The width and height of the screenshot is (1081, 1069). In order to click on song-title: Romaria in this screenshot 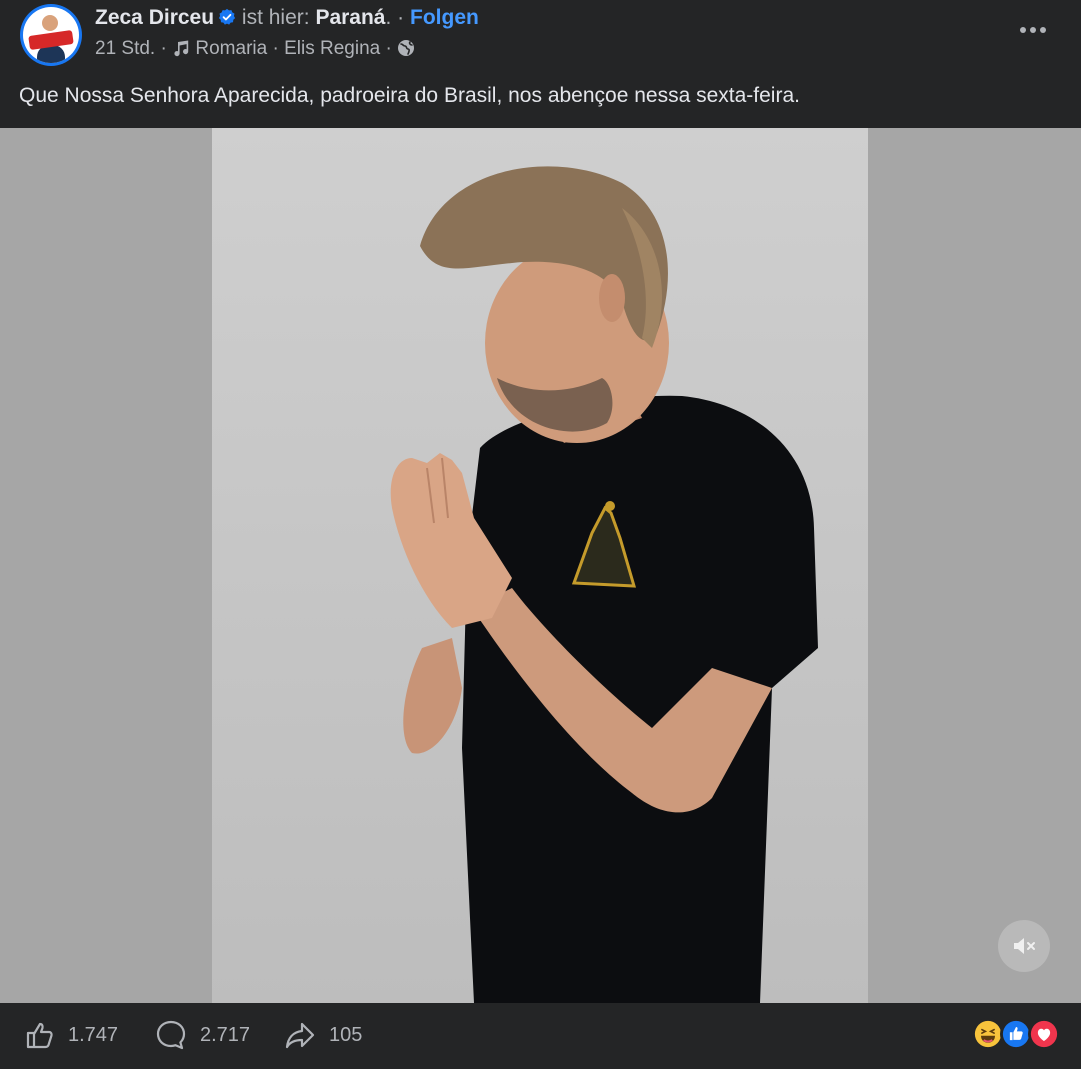, I will do `click(231, 48)`.